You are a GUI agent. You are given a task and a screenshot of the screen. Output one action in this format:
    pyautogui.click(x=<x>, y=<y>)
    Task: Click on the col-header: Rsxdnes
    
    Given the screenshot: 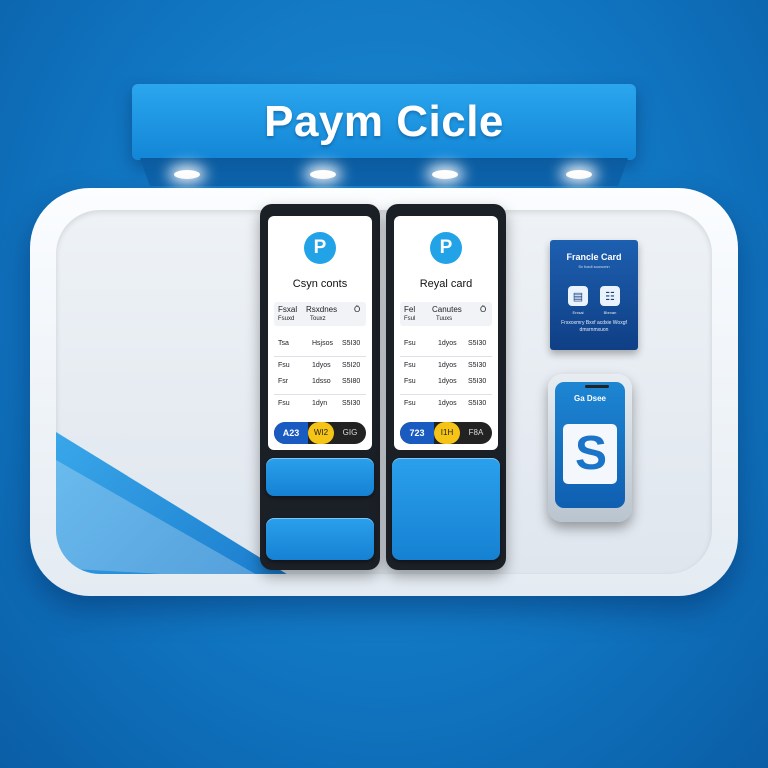 What is the action you would take?
    pyautogui.click(x=322, y=309)
    